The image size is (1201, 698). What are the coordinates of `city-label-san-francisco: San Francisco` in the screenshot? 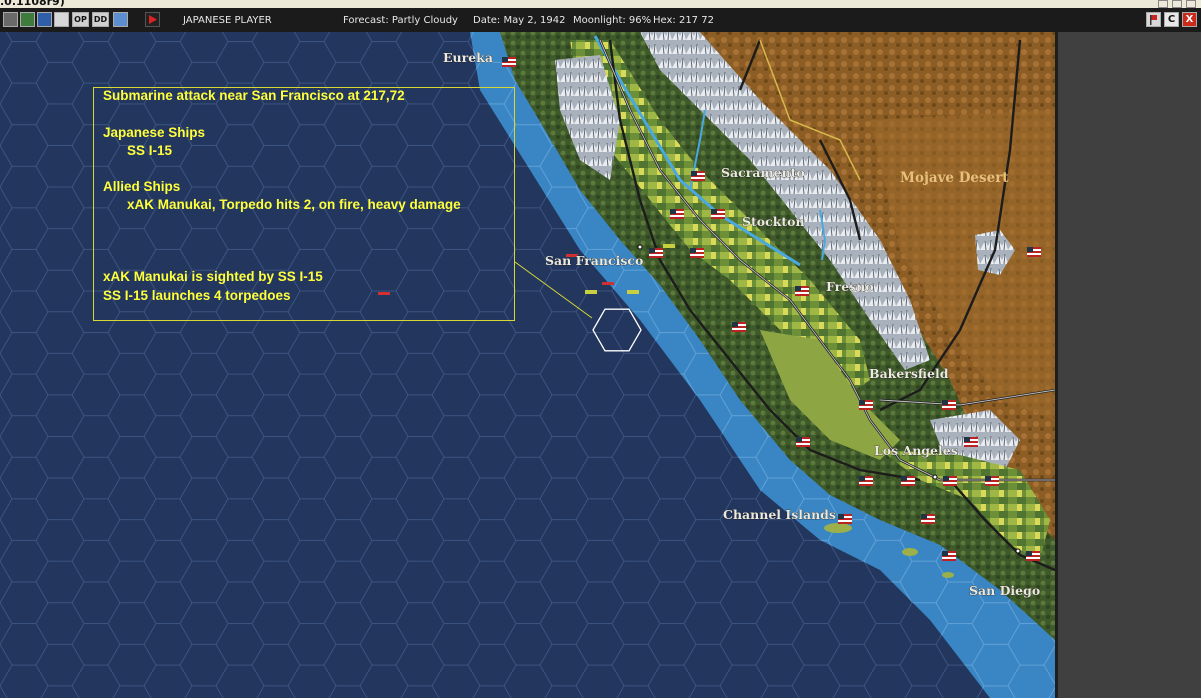 It's located at (594, 261).